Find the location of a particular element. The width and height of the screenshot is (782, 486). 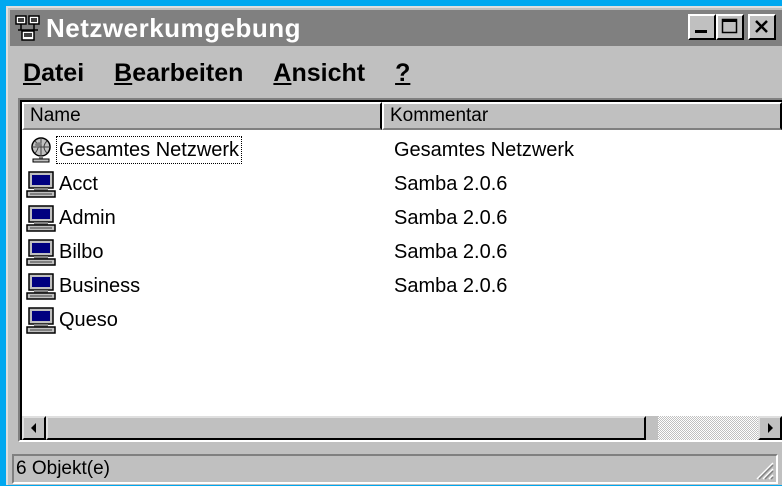

arrow-right-icon is located at coordinates (770, 428).